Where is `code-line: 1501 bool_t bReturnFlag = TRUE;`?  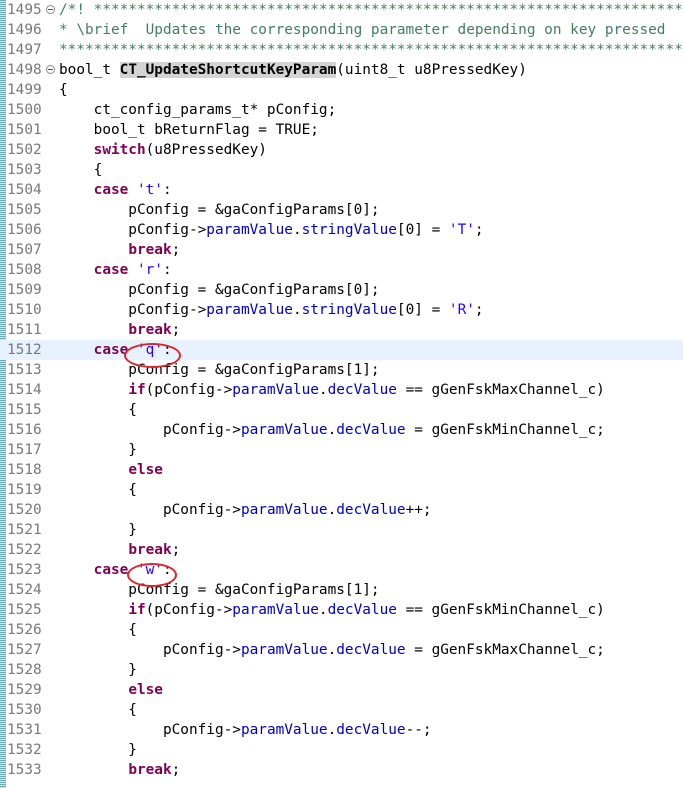
code-line: 1501 bool_t bReturnFlag = TRUE; is located at coordinates (341, 130).